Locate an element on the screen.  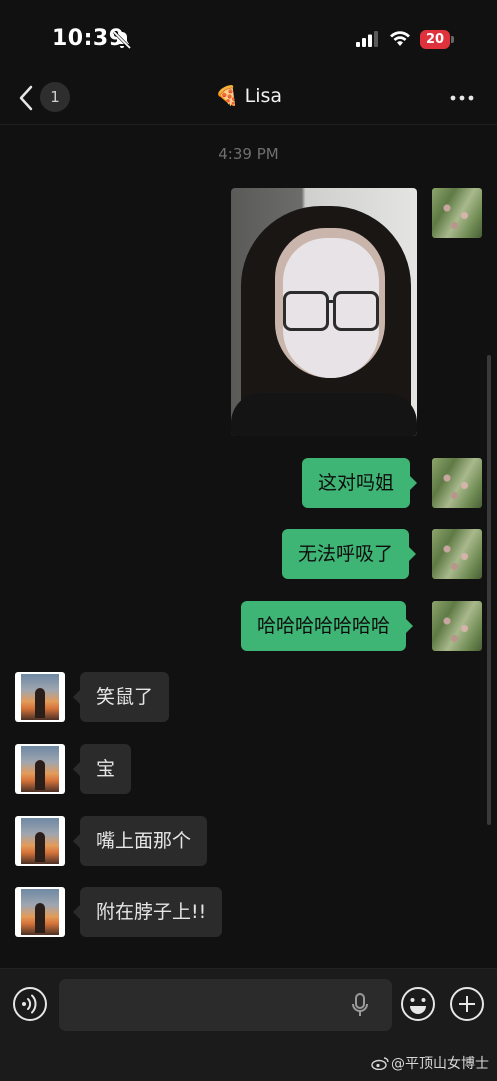
more-options-icon is located at coordinates (462, 98).